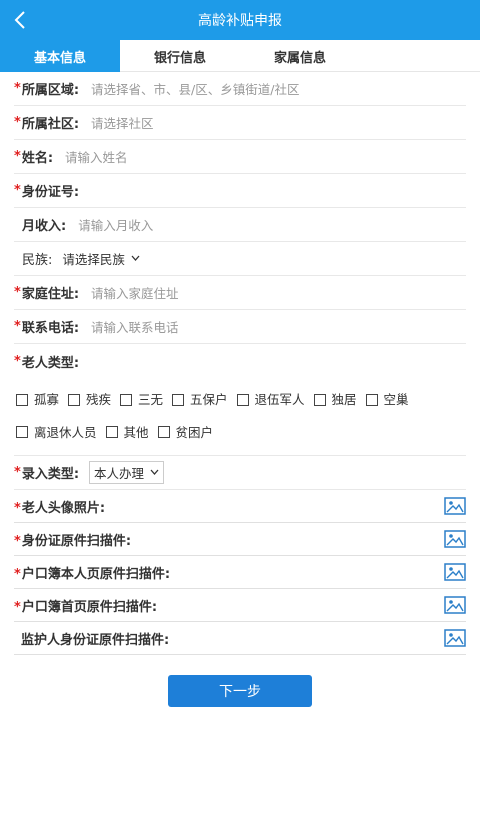 This screenshot has height=833, width=480. Describe the element at coordinates (50, 192) in the screenshot. I see `idcard-label: 身份证号:` at that location.